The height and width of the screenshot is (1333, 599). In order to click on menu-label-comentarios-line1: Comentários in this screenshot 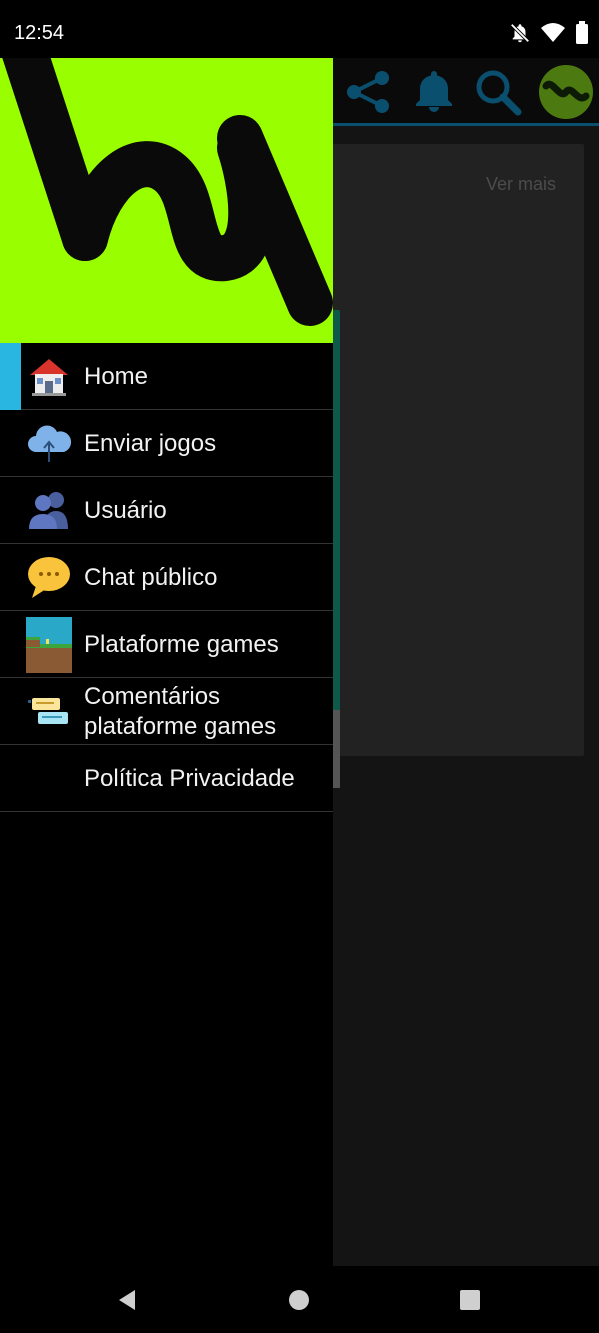, I will do `click(152, 696)`.